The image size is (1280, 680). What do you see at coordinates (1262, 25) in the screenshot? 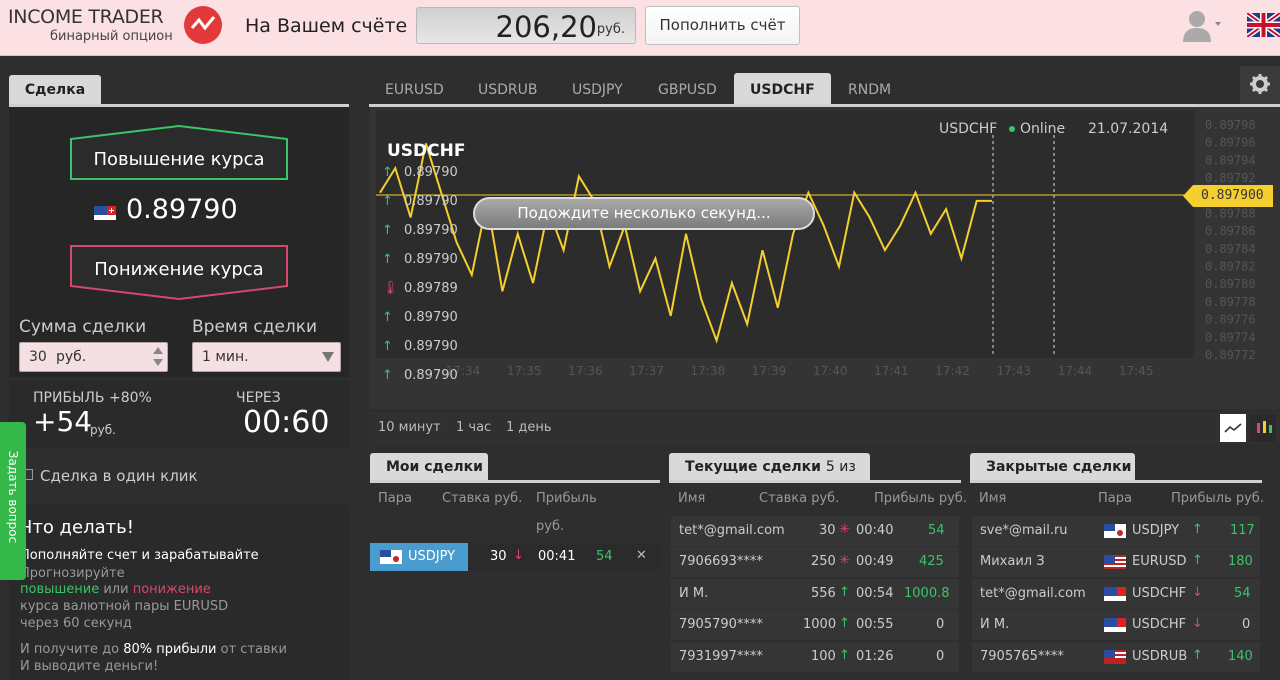
I see `uk-flag-icon` at bounding box center [1262, 25].